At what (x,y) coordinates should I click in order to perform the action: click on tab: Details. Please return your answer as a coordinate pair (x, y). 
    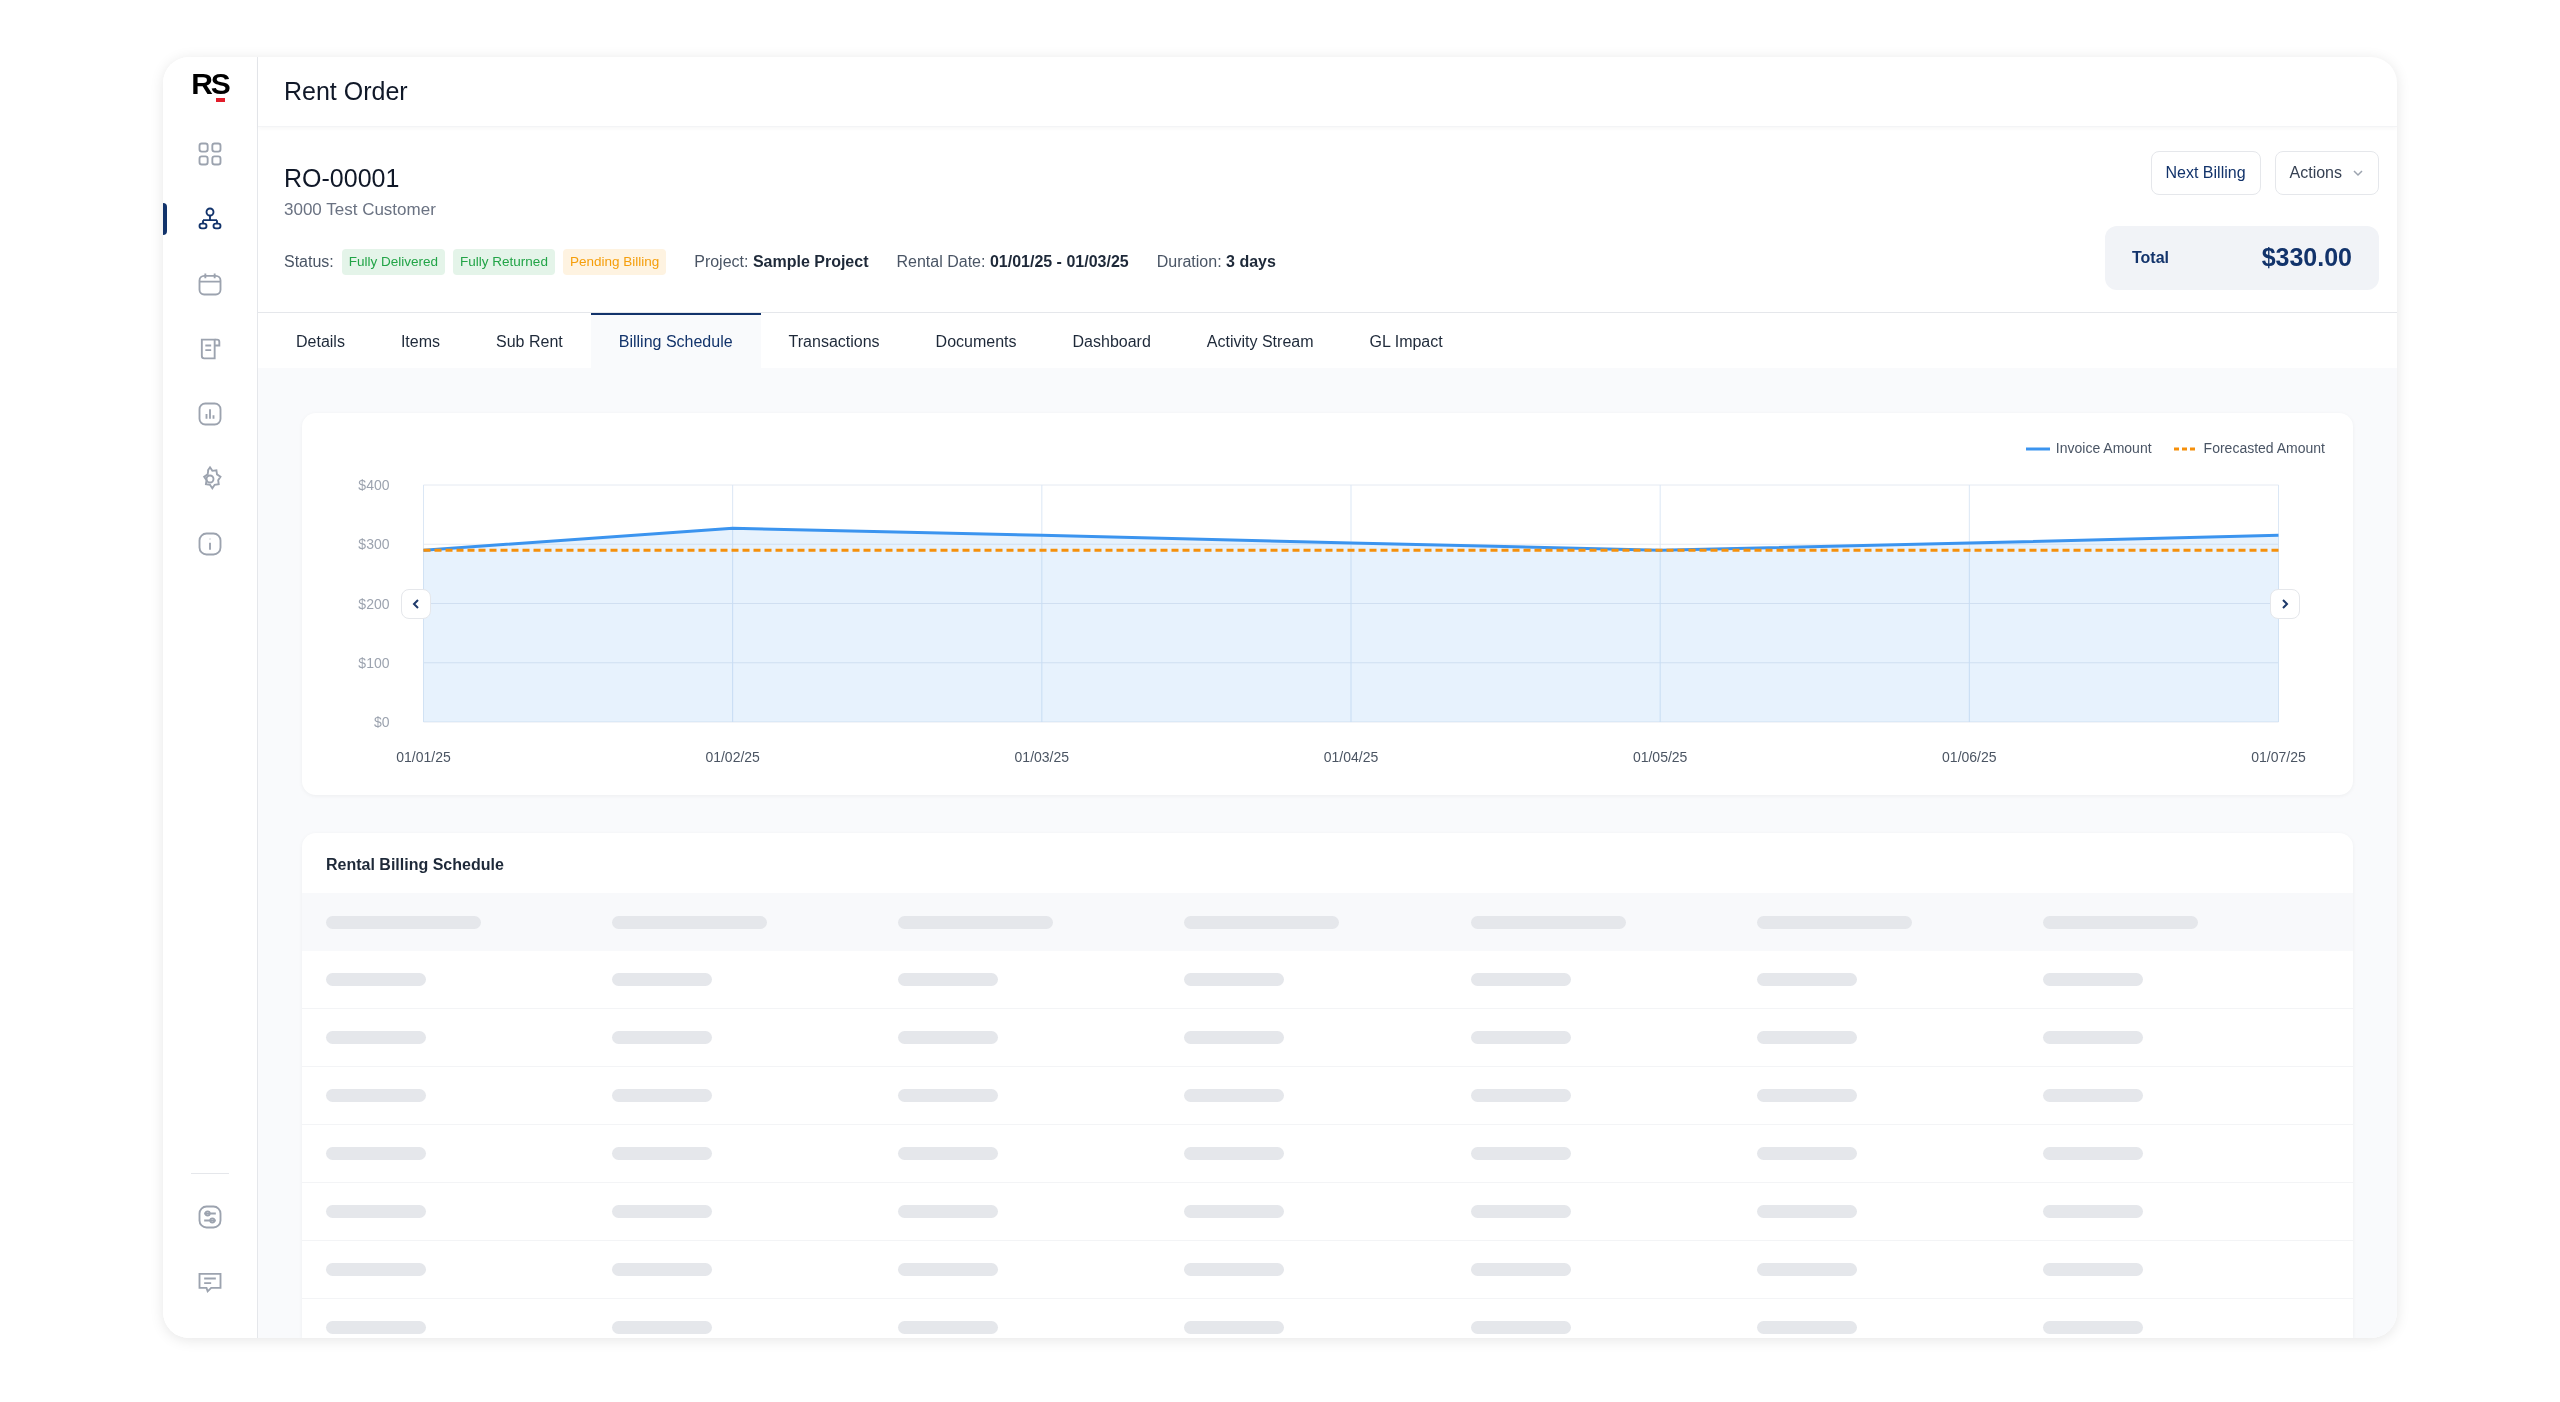
    Looking at the image, I should click on (320, 340).